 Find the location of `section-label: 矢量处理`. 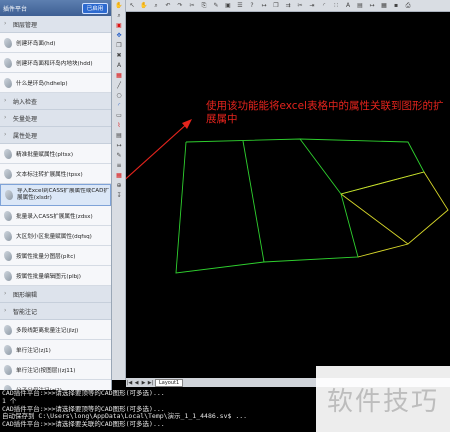

section-label: 矢量处理 is located at coordinates (25, 119).